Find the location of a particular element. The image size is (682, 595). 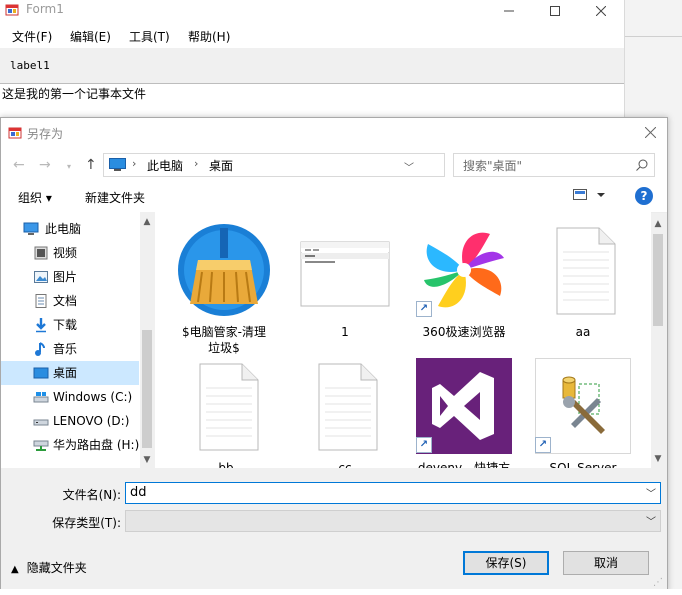

cancel-button: 取消 is located at coordinates (606, 563).